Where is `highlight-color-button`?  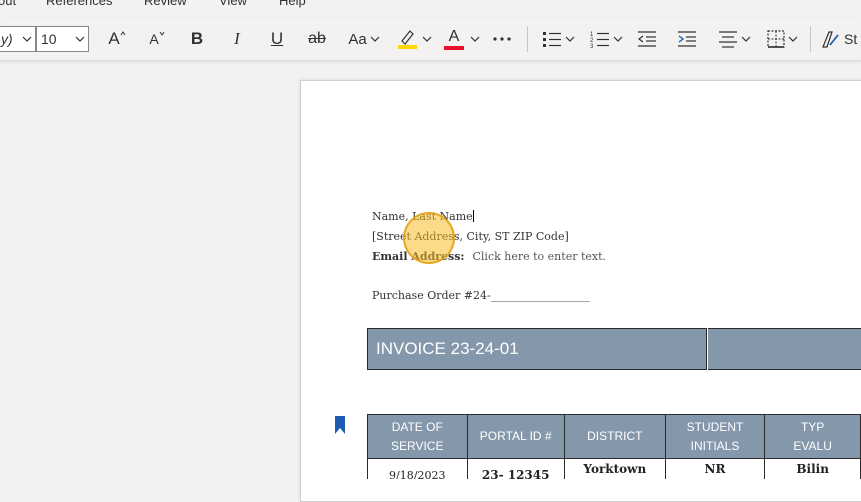 highlight-color-button is located at coordinates (414, 39).